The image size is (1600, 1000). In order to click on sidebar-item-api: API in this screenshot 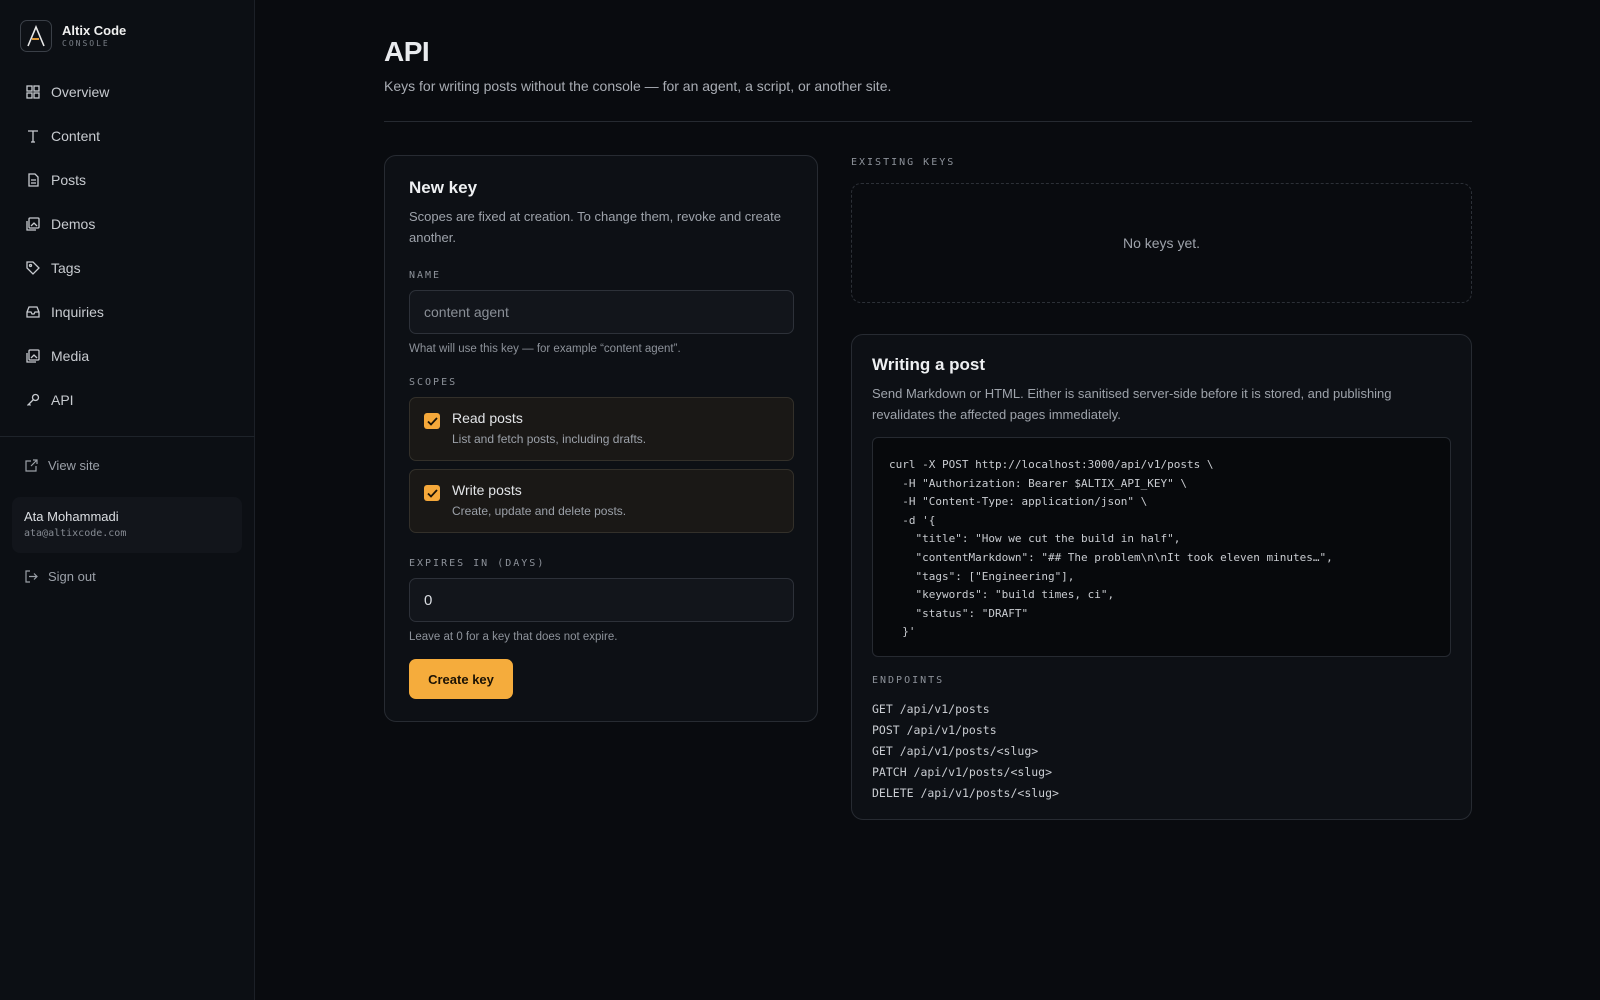, I will do `click(127, 400)`.